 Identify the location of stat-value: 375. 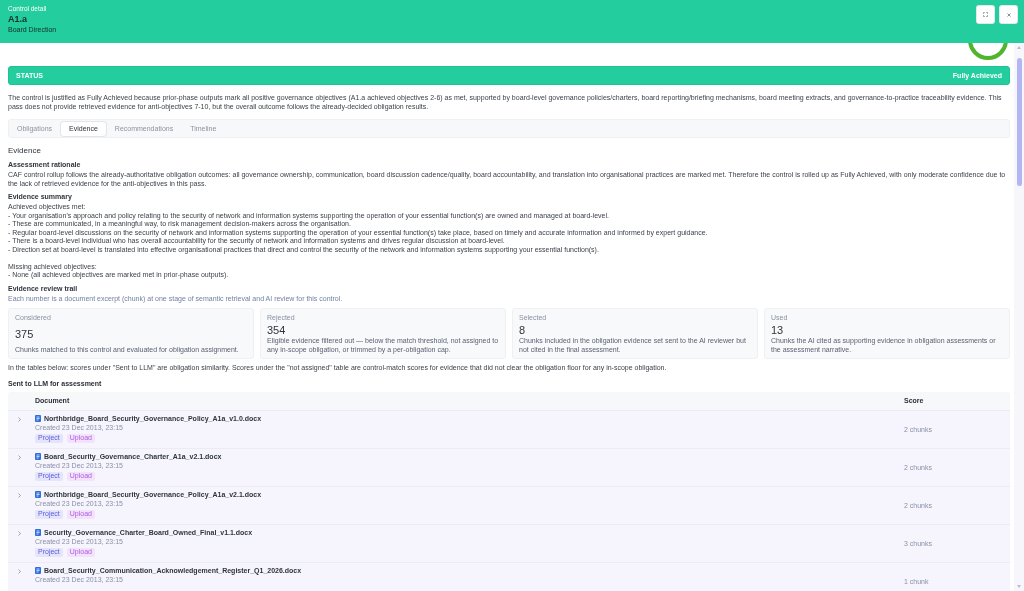
(24, 334).